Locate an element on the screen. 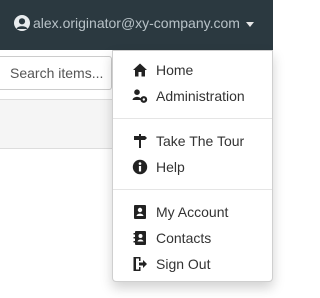 The height and width of the screenshot is (298, 320). menu-item-label: Contacts is located at coordinates (184, 238).